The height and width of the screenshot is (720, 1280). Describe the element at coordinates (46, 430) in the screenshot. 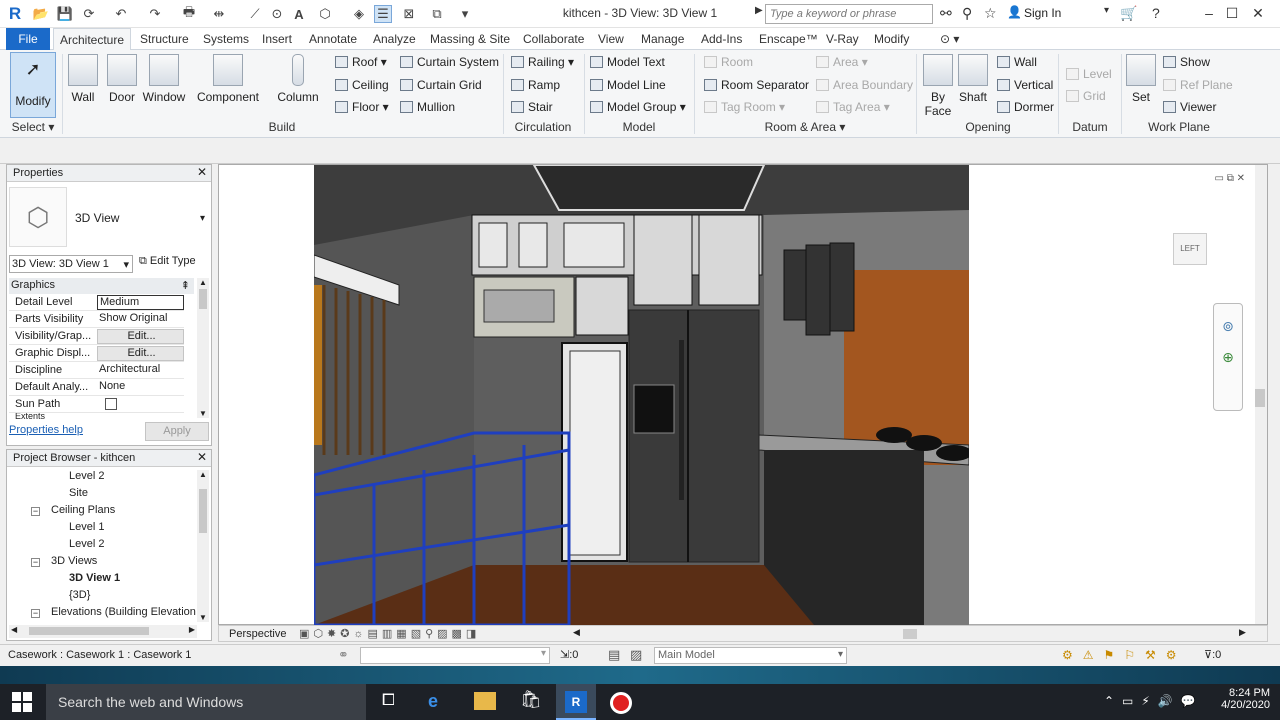

I see `properties-help-link: Properties help` at that location.